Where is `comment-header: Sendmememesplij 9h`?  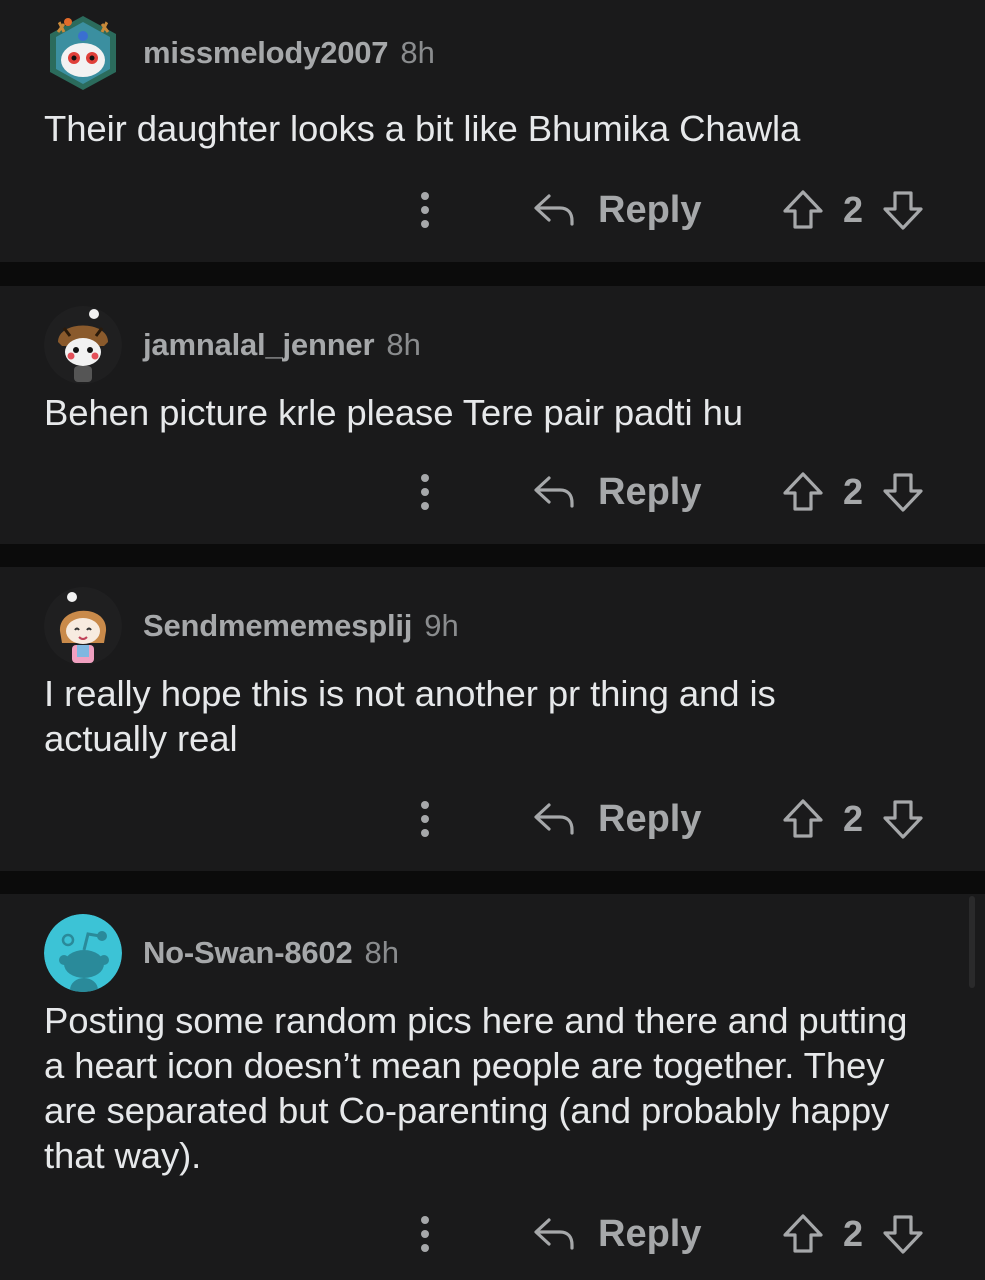 comment-header: Sendmememesplij 9h is located at coordinates (251, 626).